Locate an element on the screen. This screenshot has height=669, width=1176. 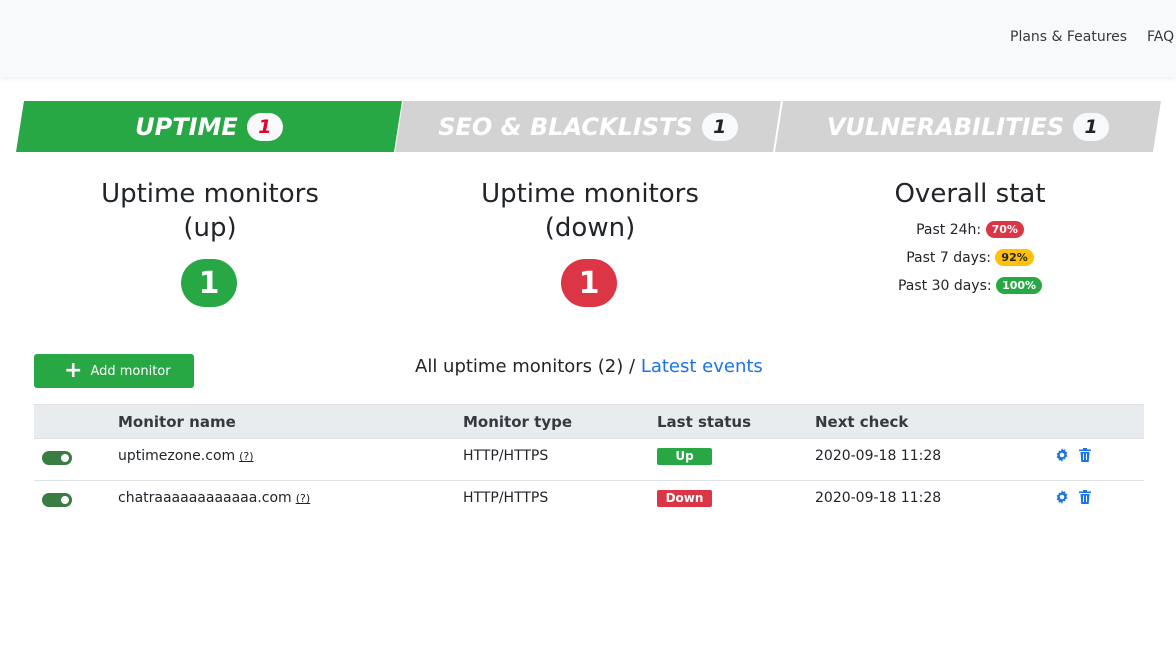
past-7d-label: Past 7 days: is located at coordinates (948, 258).